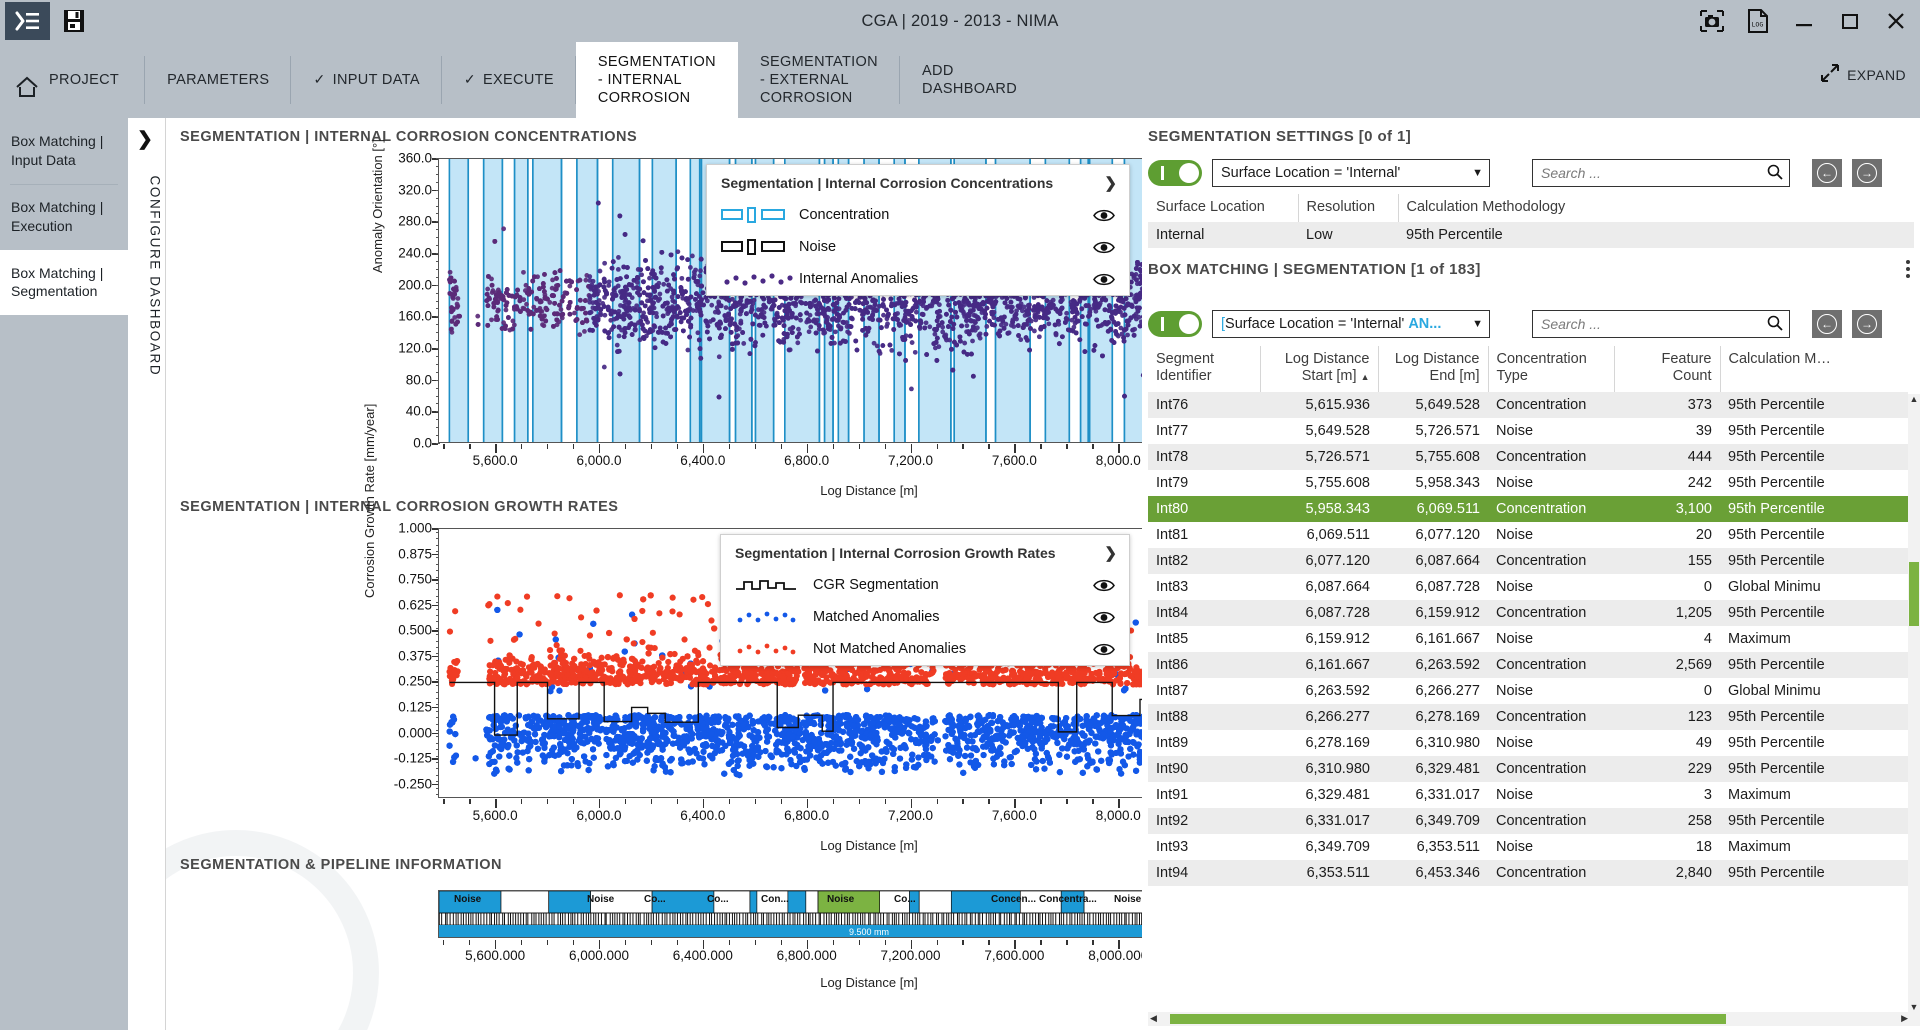 The width and height of the screenshot is (1920, 1030). Describe the element at coordinates (1667, 369) in the screenshot. I see `col-feature-count: Feature Count` at that location.